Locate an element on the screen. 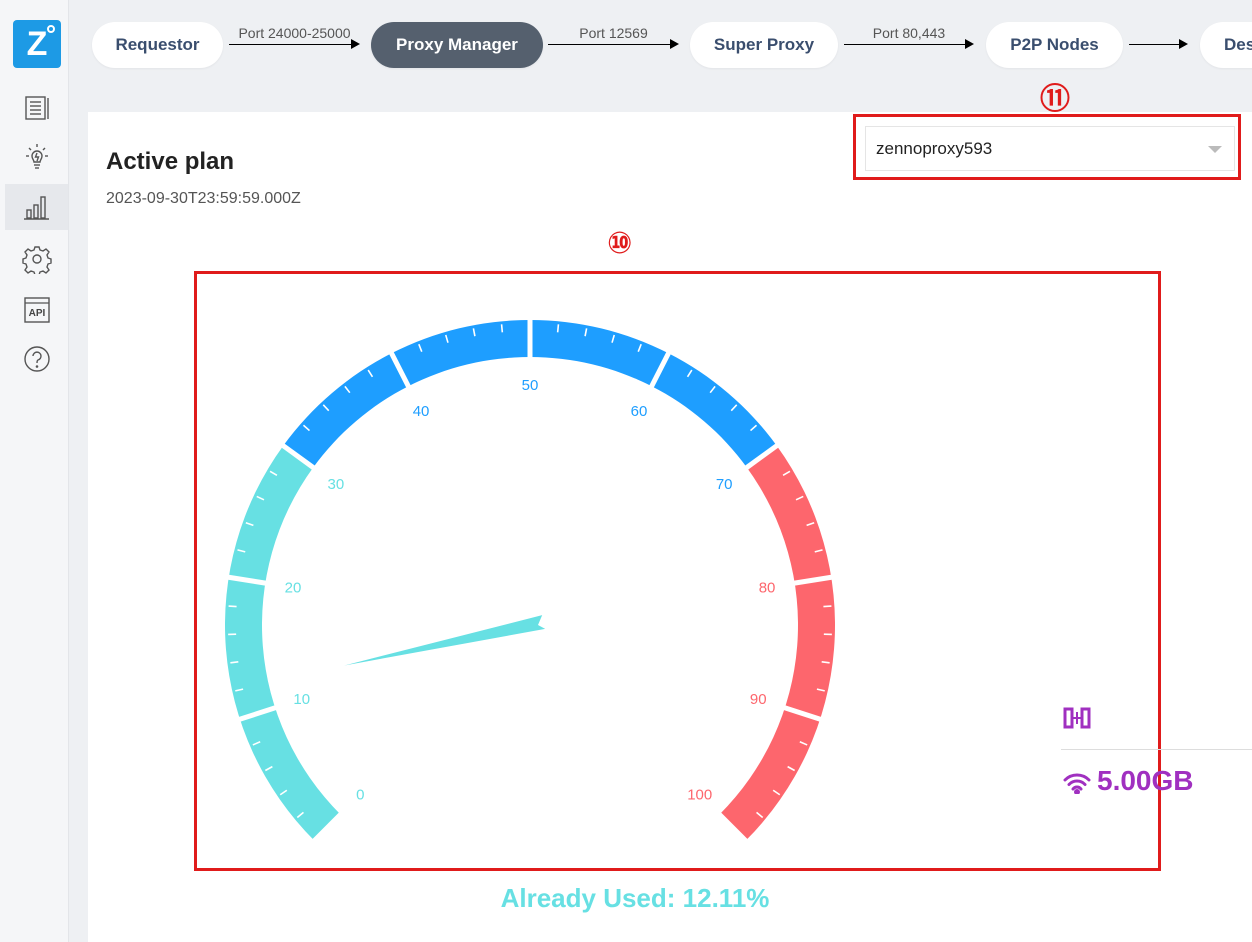 This screenshot has width=1252, height=942. traffic-stats: 5.00GB is located at coordinates (1156, 750).